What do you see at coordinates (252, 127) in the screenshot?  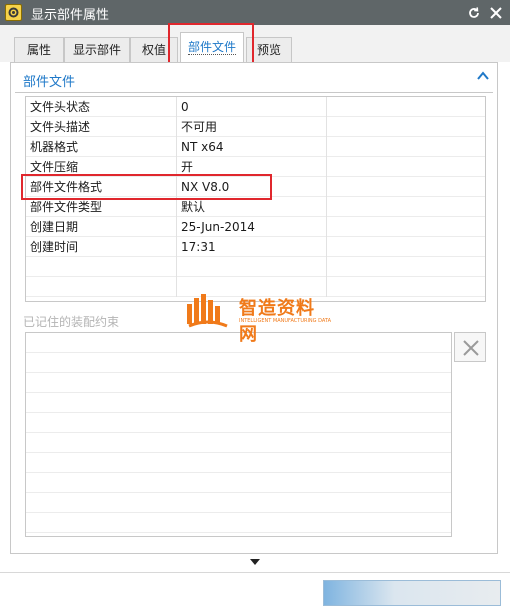 I see `property-value: 不可用` at bounding box center [252, 127].